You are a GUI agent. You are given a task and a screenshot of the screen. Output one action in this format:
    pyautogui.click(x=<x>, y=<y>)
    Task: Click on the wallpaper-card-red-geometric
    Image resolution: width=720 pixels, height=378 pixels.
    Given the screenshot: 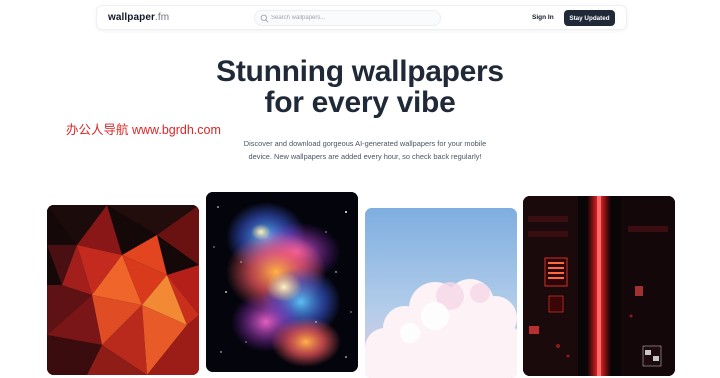 What is the action you would take?
    pyautogui.click(x=123, y=290)
    